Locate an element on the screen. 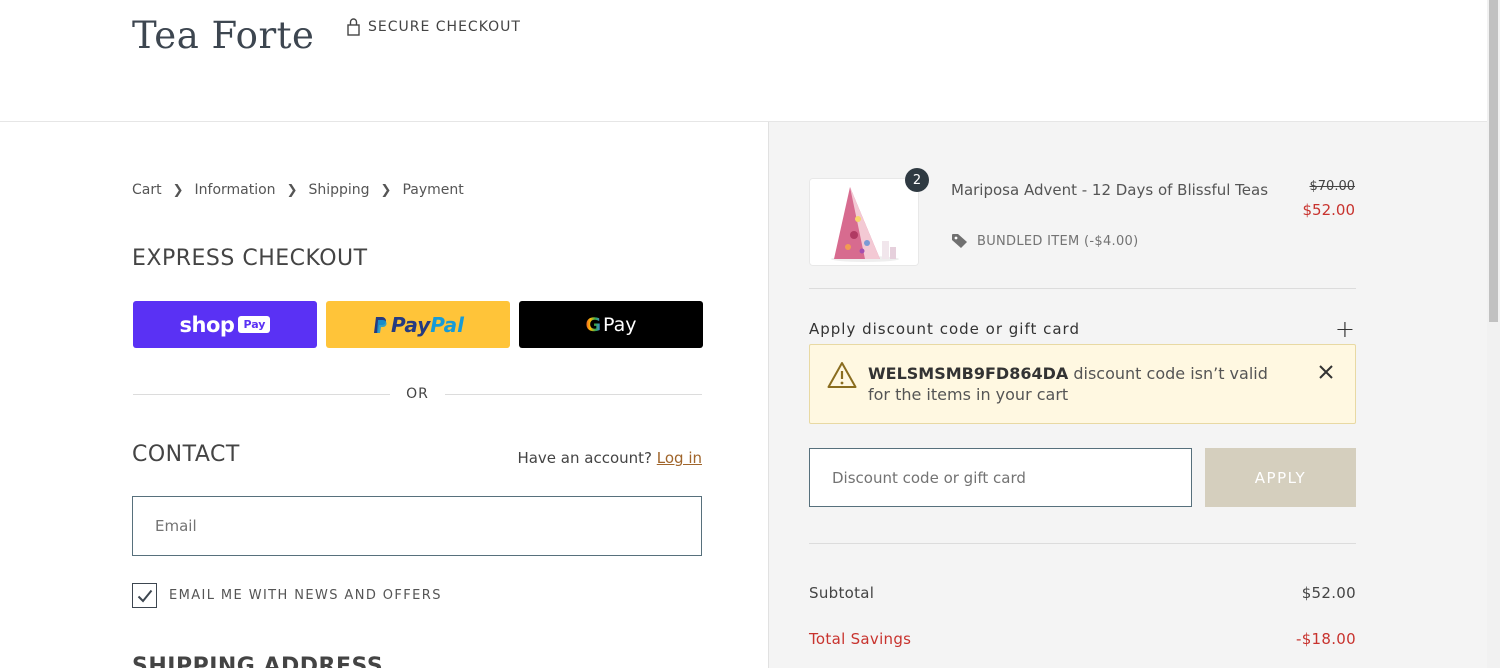 This screenshot has width=1500, height=668. lock-icon is located at coordinates (353, 27).